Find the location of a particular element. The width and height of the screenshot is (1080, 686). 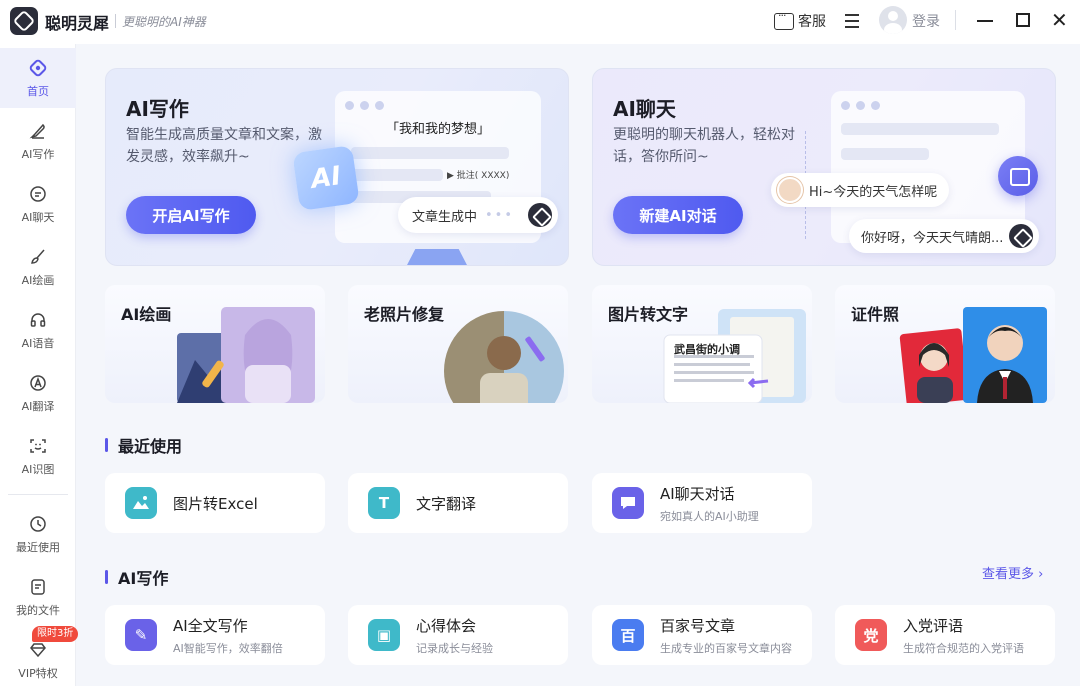

scan-icon is located at coordinates (38, 446).